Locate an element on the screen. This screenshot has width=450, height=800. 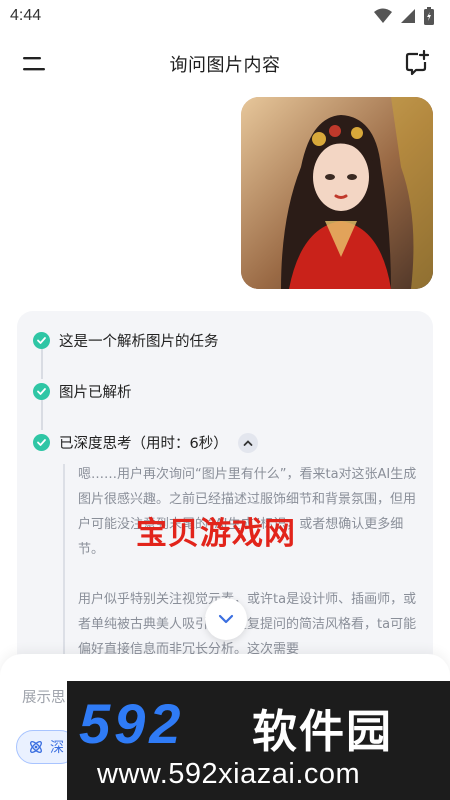
collapse-thinking-button is located at coordinates (247, 442).